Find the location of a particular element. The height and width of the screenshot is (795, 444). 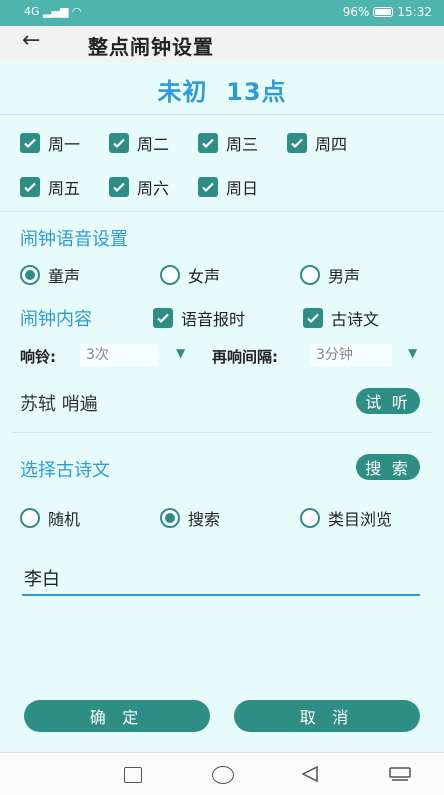

day-label: 周日 is located at coordinates (242, 188).